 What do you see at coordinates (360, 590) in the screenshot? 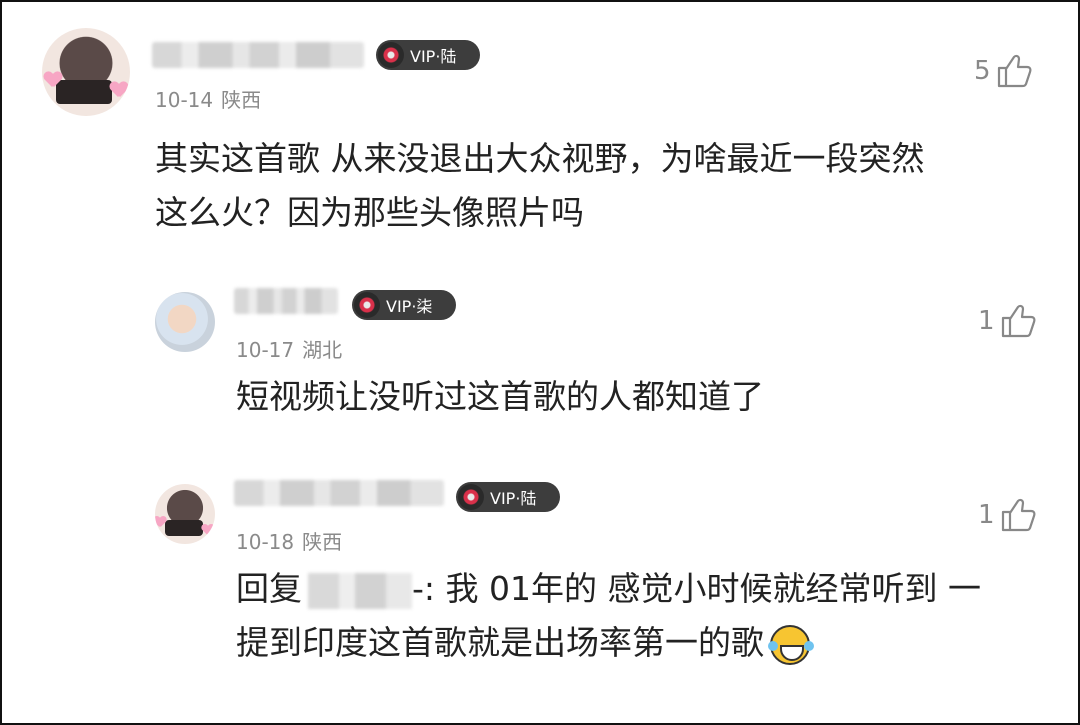
I see `reply-target-username-blurred` at bounding box center [360, 590].